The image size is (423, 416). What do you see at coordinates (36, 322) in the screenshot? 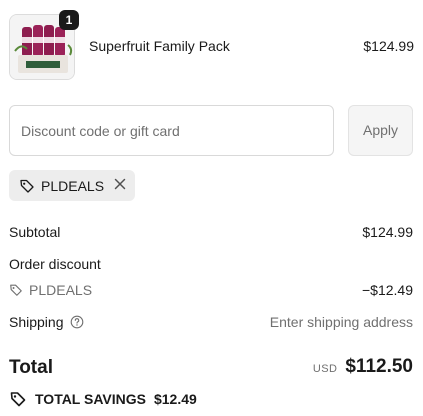
I see `shipping-label: Shipping` at bounding box center [36, 322].